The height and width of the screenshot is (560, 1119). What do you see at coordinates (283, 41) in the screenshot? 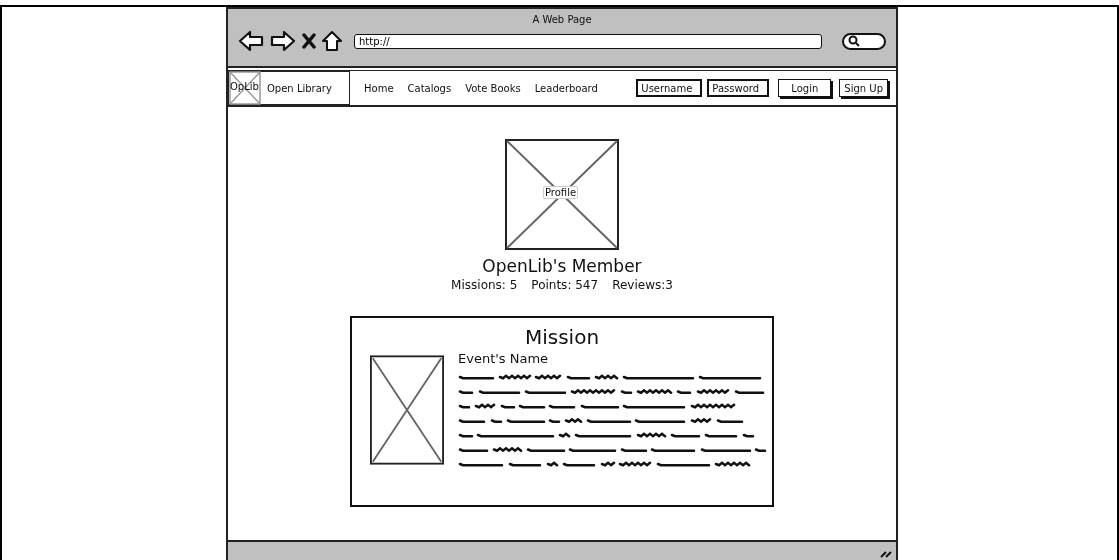
I see `forward-icon` at bounding box center [283, 41].